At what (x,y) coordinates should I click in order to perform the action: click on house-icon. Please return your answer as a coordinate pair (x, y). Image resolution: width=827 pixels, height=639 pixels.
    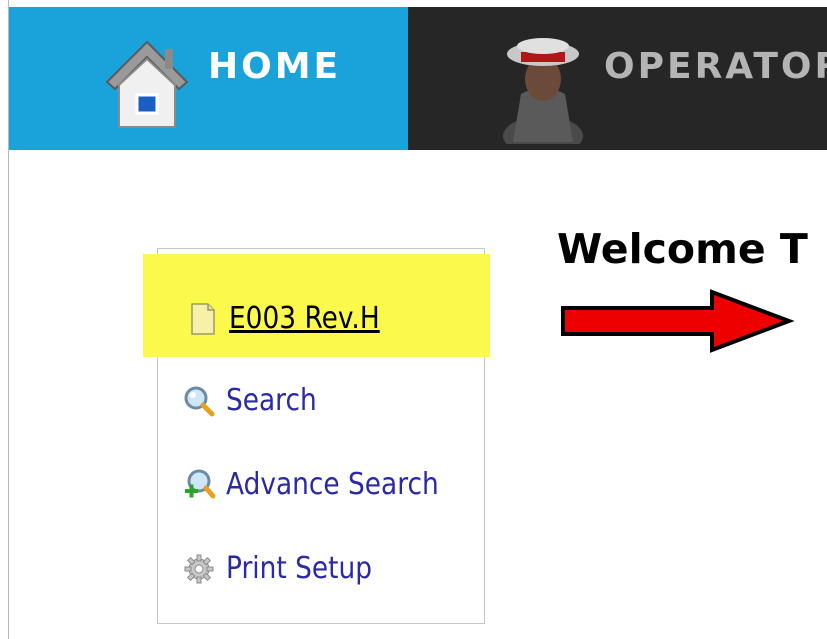
    Looking at the image, I should click on (147, 84).